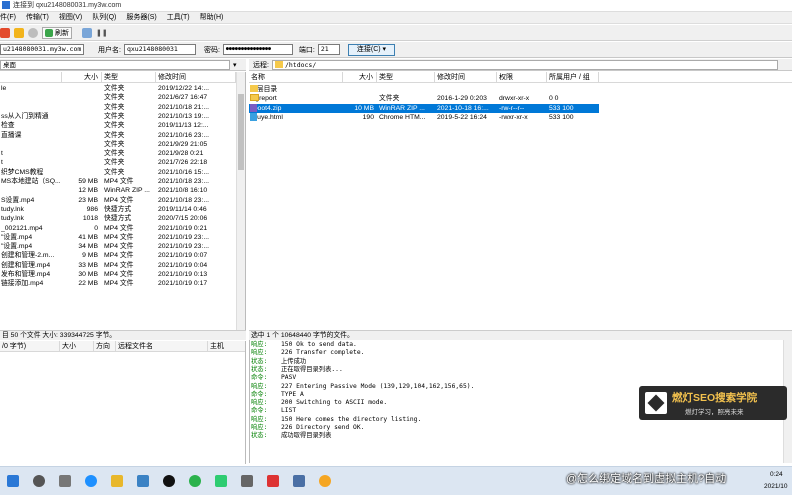 Image resolution: width=792 pixels, height=495 pixels. Describe the element at coordinates (70, 17) in the screenshot. I see `menu-view: 视图(V)` at that location.